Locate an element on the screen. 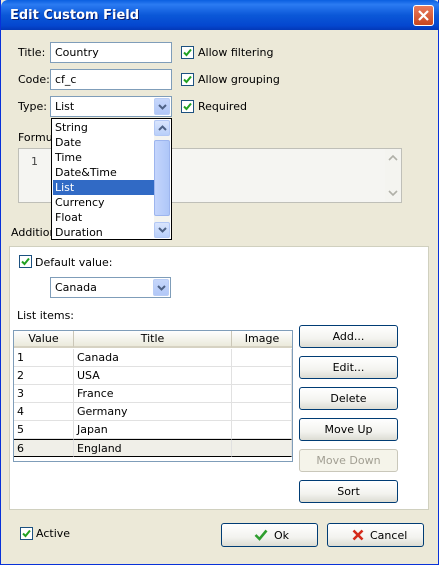 This screenshot has height=565, width=439. close-button is located at coordinates (423, 15).